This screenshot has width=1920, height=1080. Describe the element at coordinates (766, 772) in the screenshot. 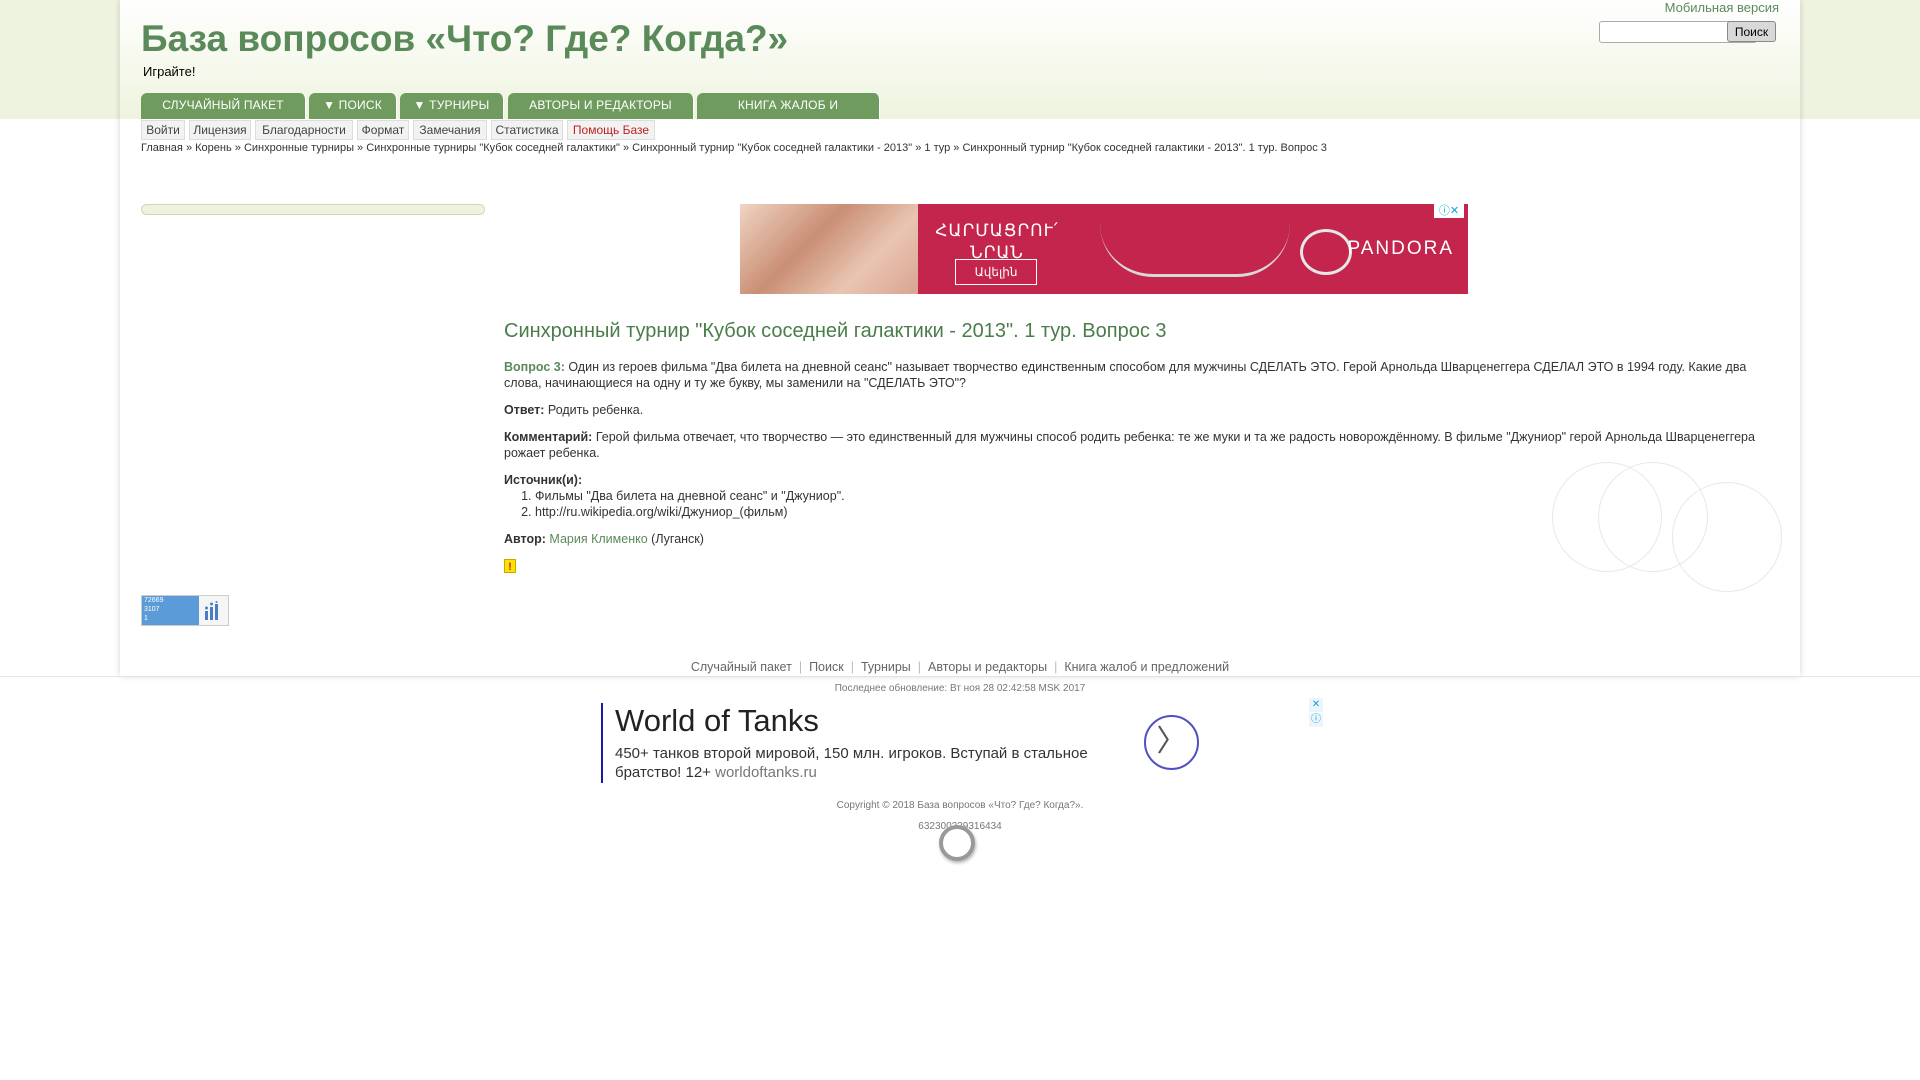

I see `bottom-ad-domain: worldoftanks.ru` at that location.